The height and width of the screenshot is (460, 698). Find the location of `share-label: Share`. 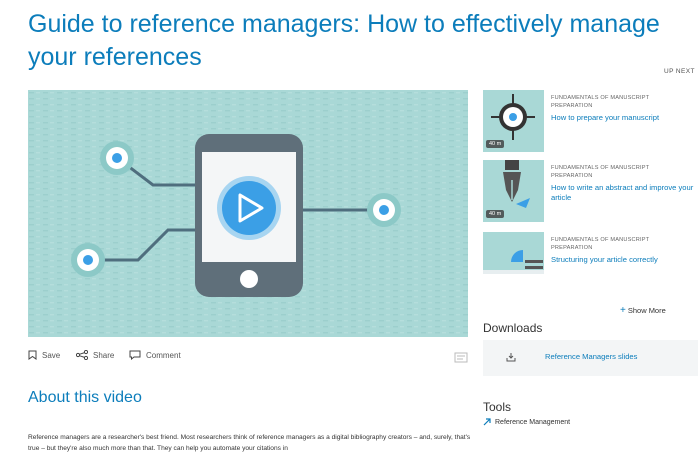

share-label: Share is located at coordinates (104, 355).